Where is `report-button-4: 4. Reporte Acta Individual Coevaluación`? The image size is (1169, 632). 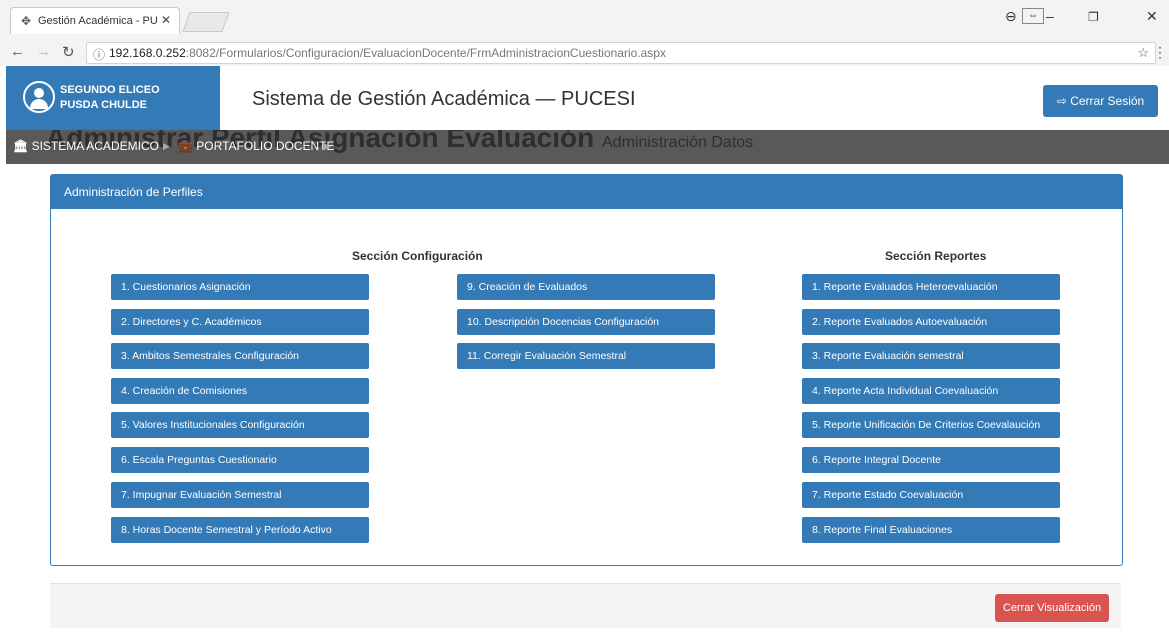
report-button-4: 4. Reporte Acta Individual Coevaluación is located at coordinates (931, 391).